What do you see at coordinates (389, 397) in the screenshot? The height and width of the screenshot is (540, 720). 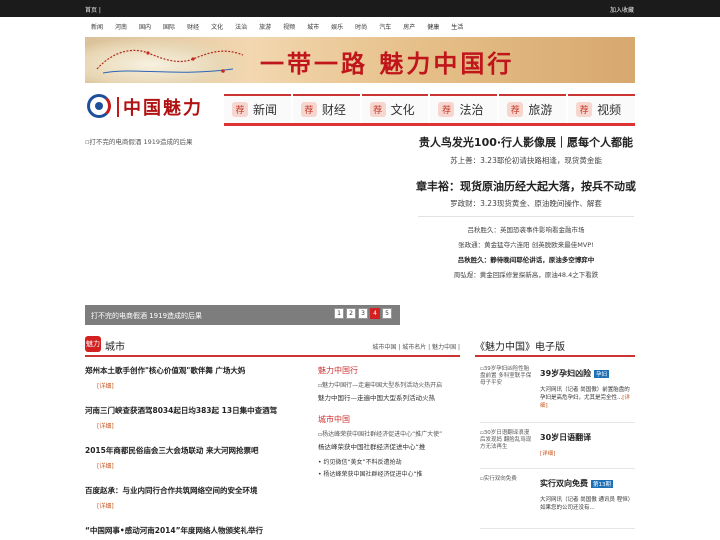 I see `feature-link: 魅力中国行—走遍中国大型系列活动火热` at bounding box center [389, 397].